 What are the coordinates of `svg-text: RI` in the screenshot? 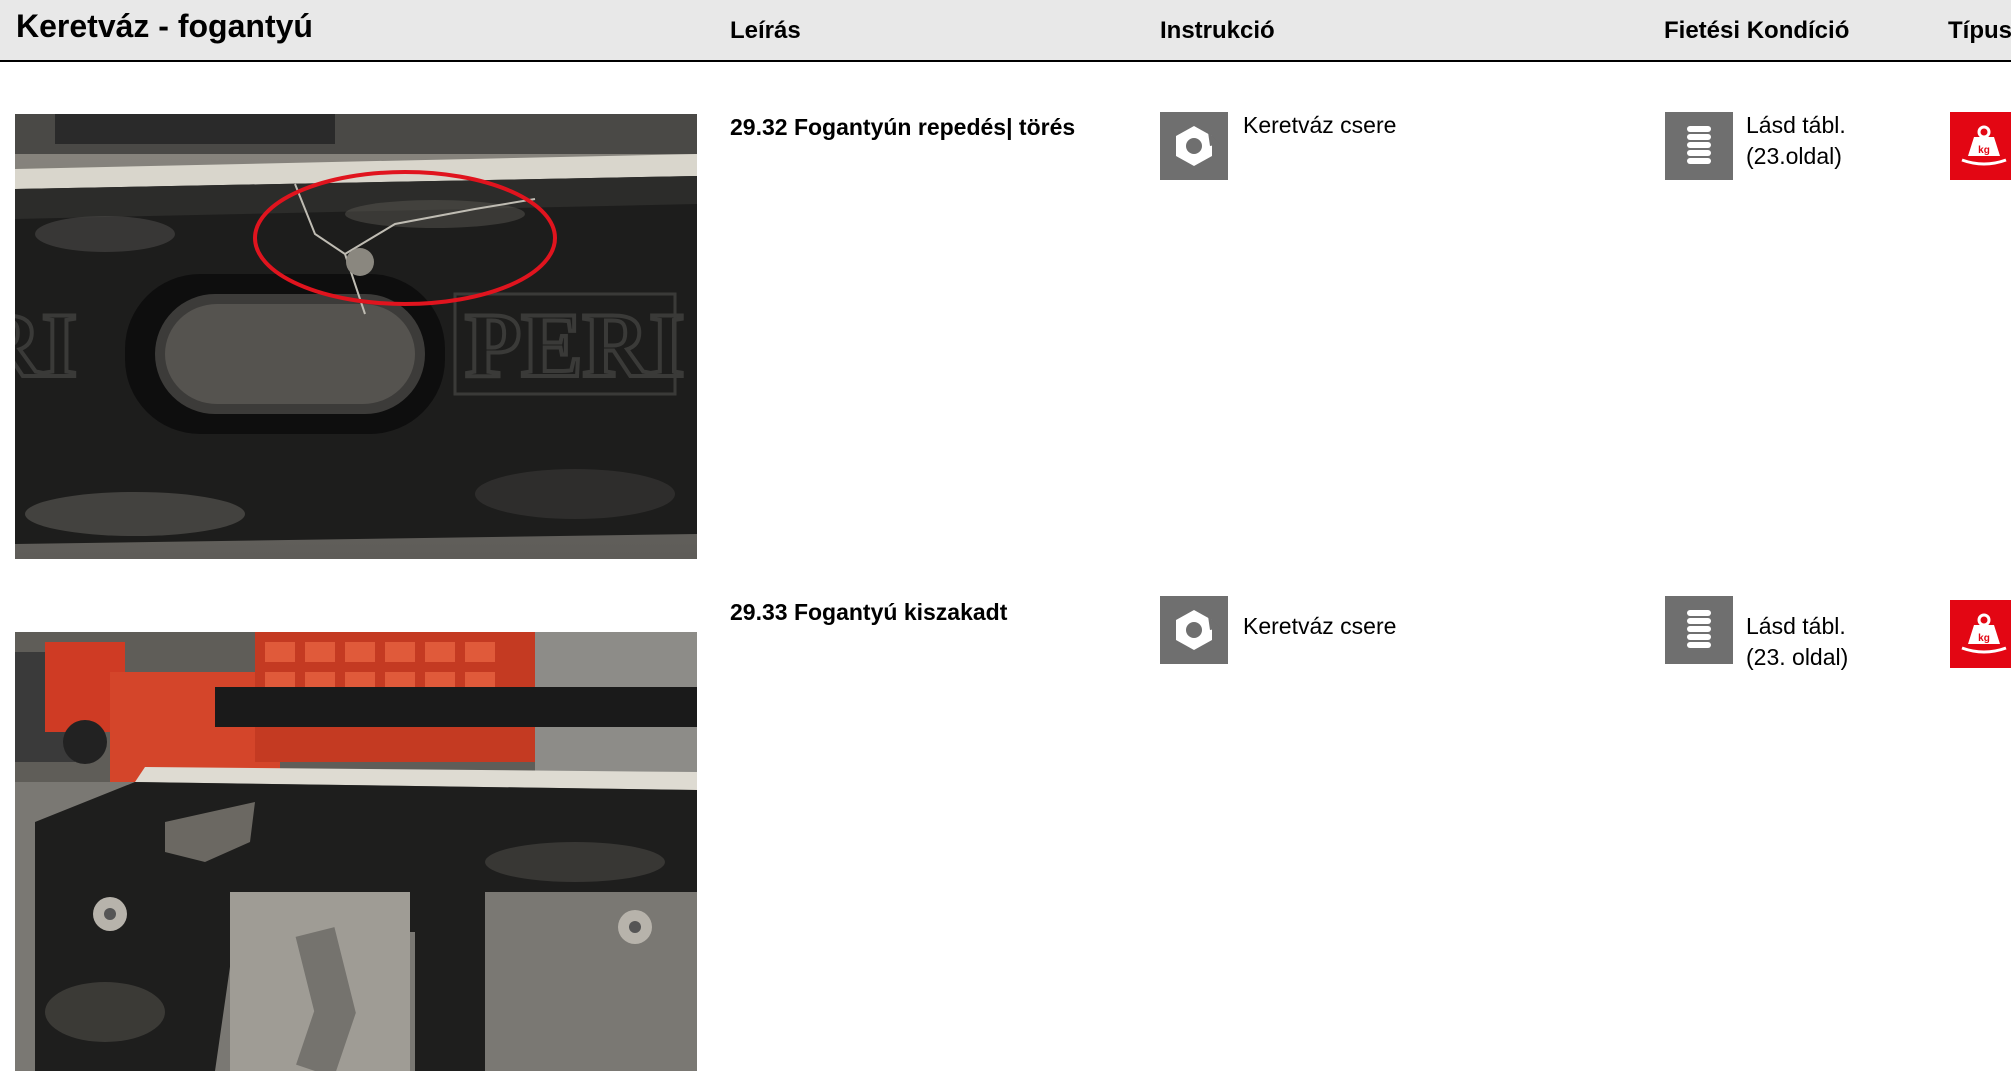 It's located at (46, 345).